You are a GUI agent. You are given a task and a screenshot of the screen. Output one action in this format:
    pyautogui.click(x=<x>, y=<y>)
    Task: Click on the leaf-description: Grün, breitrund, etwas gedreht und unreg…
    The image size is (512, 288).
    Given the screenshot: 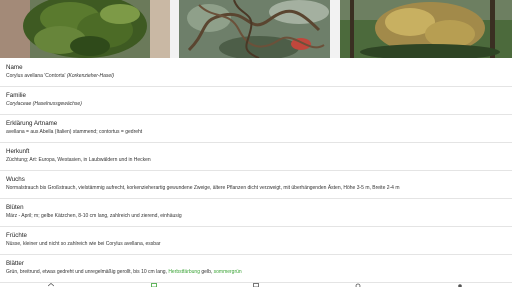 What is the action you would take?
    pyautogui.click(x=86, y=272)
    